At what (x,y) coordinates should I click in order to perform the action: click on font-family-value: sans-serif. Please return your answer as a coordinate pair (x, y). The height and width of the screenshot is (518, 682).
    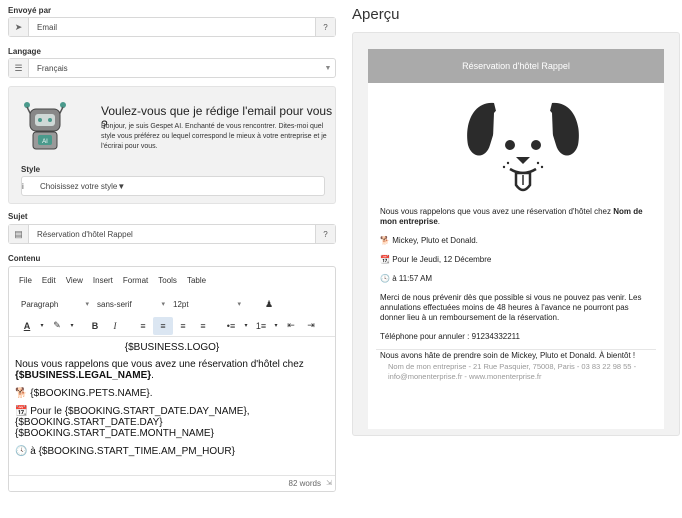
    Looking at the image, I should click on (114, 304).